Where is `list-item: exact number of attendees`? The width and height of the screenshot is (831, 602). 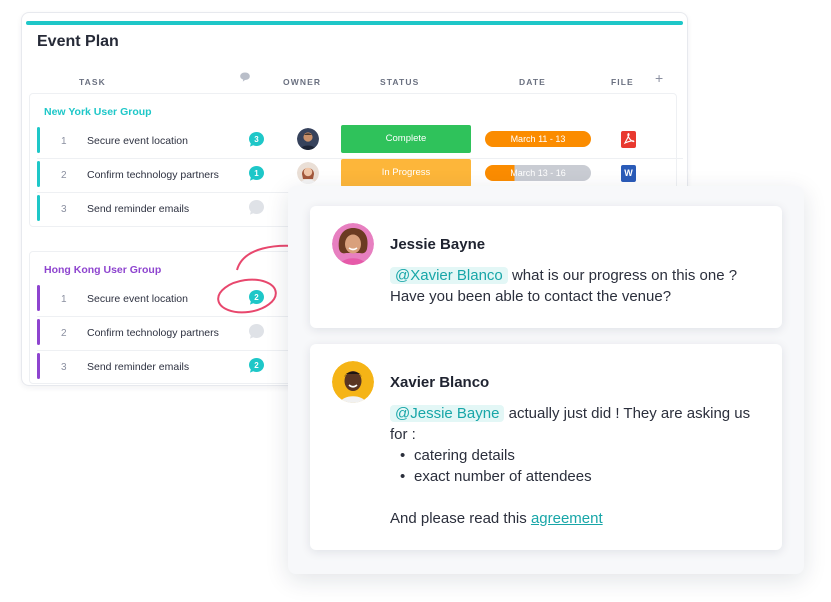
list-item: exact number of attendees is located at coordinates (585, 476).